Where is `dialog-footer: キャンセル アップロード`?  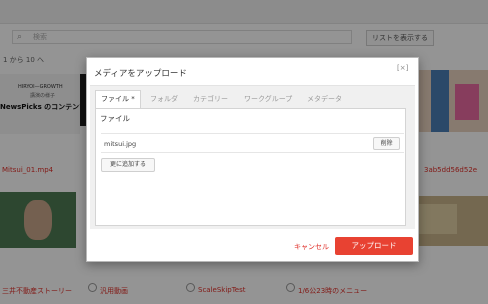 dialog-footer: キャンセル アップロード is located at coordinates (252, 245).